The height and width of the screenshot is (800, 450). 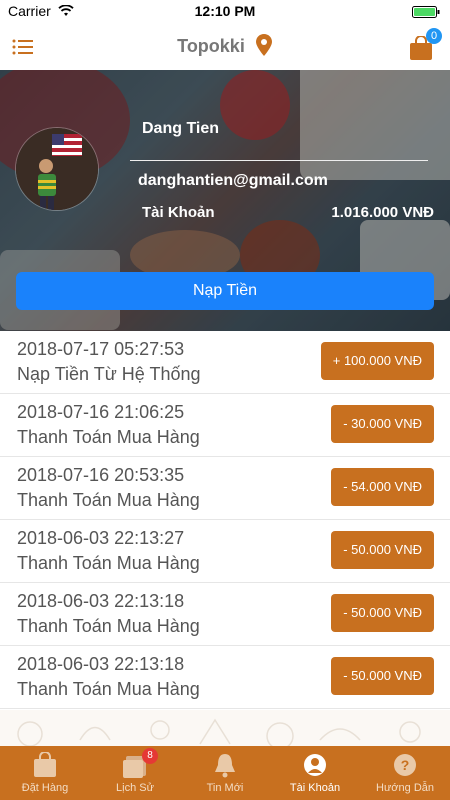 I want to click on status-bar: Carrier 12:10 PM, so click(x=225, y=11).